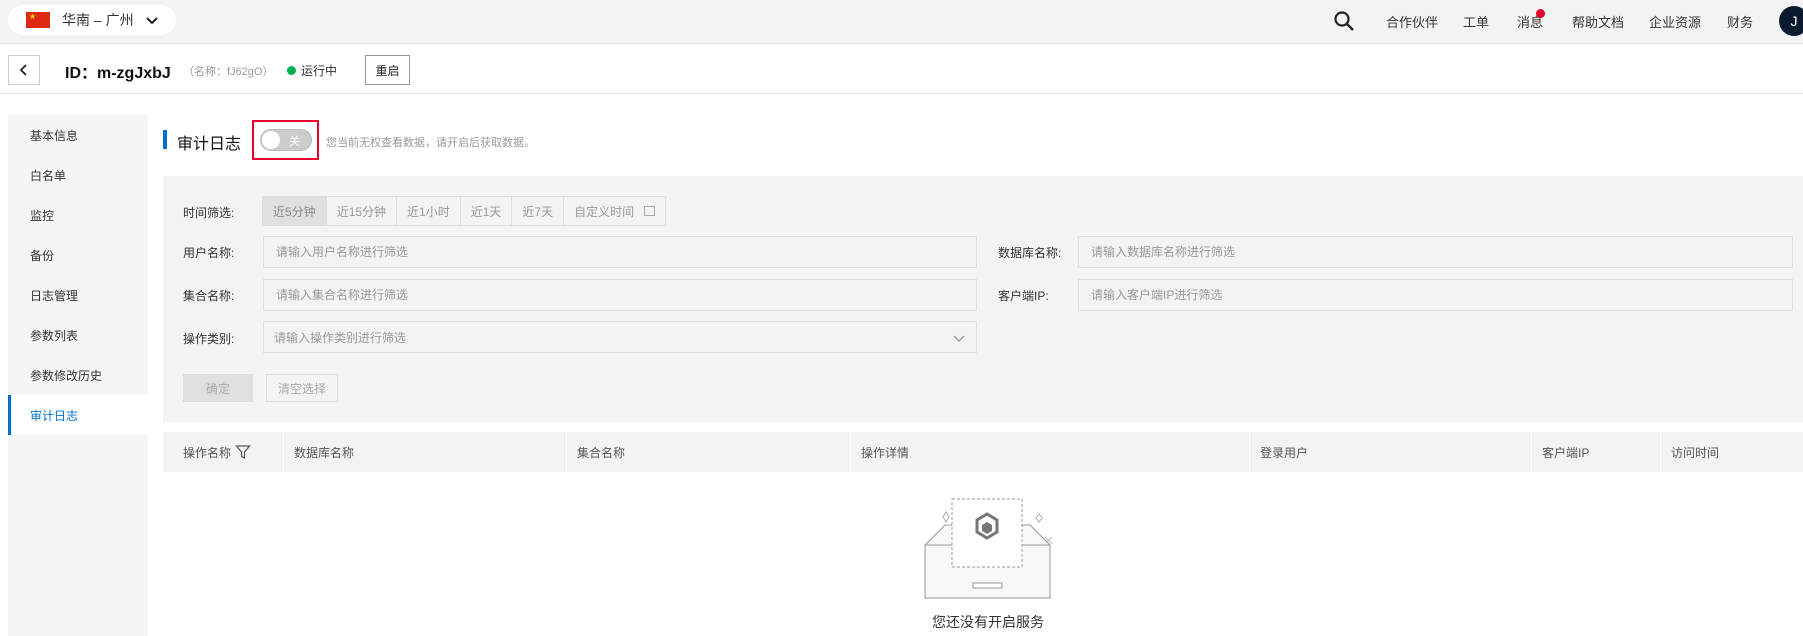 This screenshot has width=1803, height=636. I want to click on sidebar-item-param-history: 参数修改历史, so click(78, 375).